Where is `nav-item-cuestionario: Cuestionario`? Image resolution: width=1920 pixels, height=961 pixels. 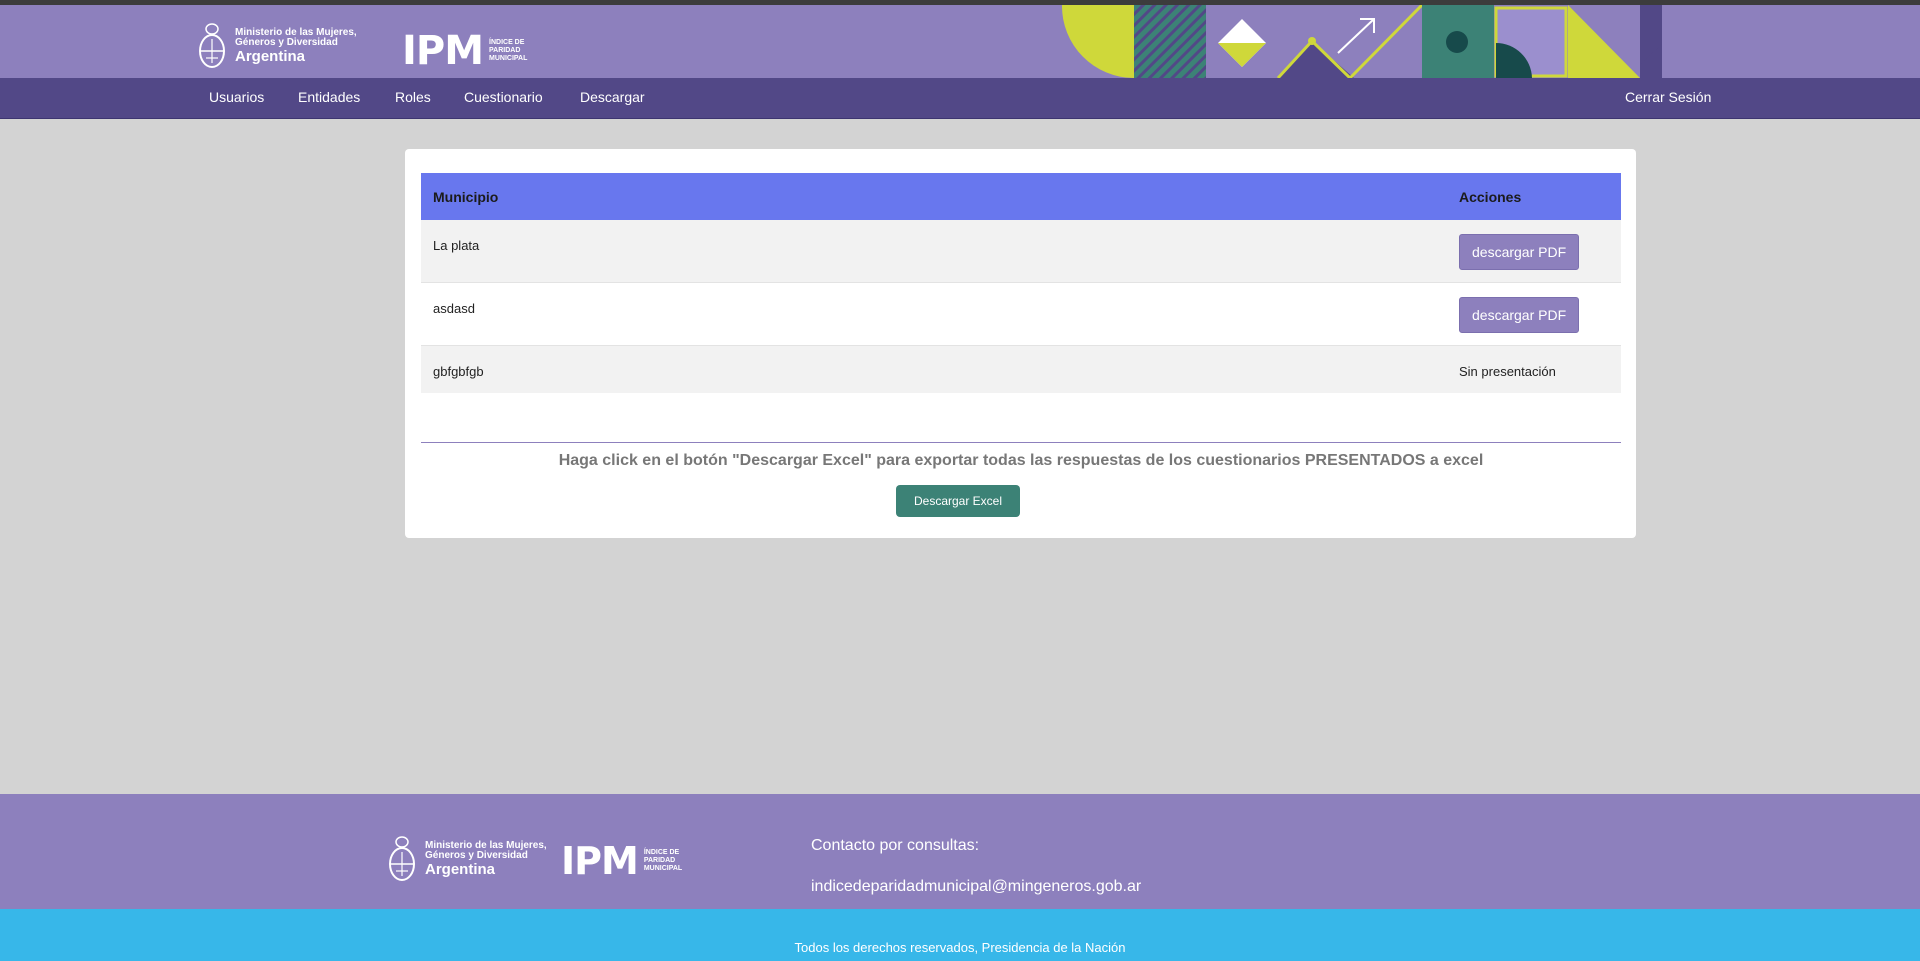
nav-item-cuestionario: Cuestionario is located at coordinates (503, 97).